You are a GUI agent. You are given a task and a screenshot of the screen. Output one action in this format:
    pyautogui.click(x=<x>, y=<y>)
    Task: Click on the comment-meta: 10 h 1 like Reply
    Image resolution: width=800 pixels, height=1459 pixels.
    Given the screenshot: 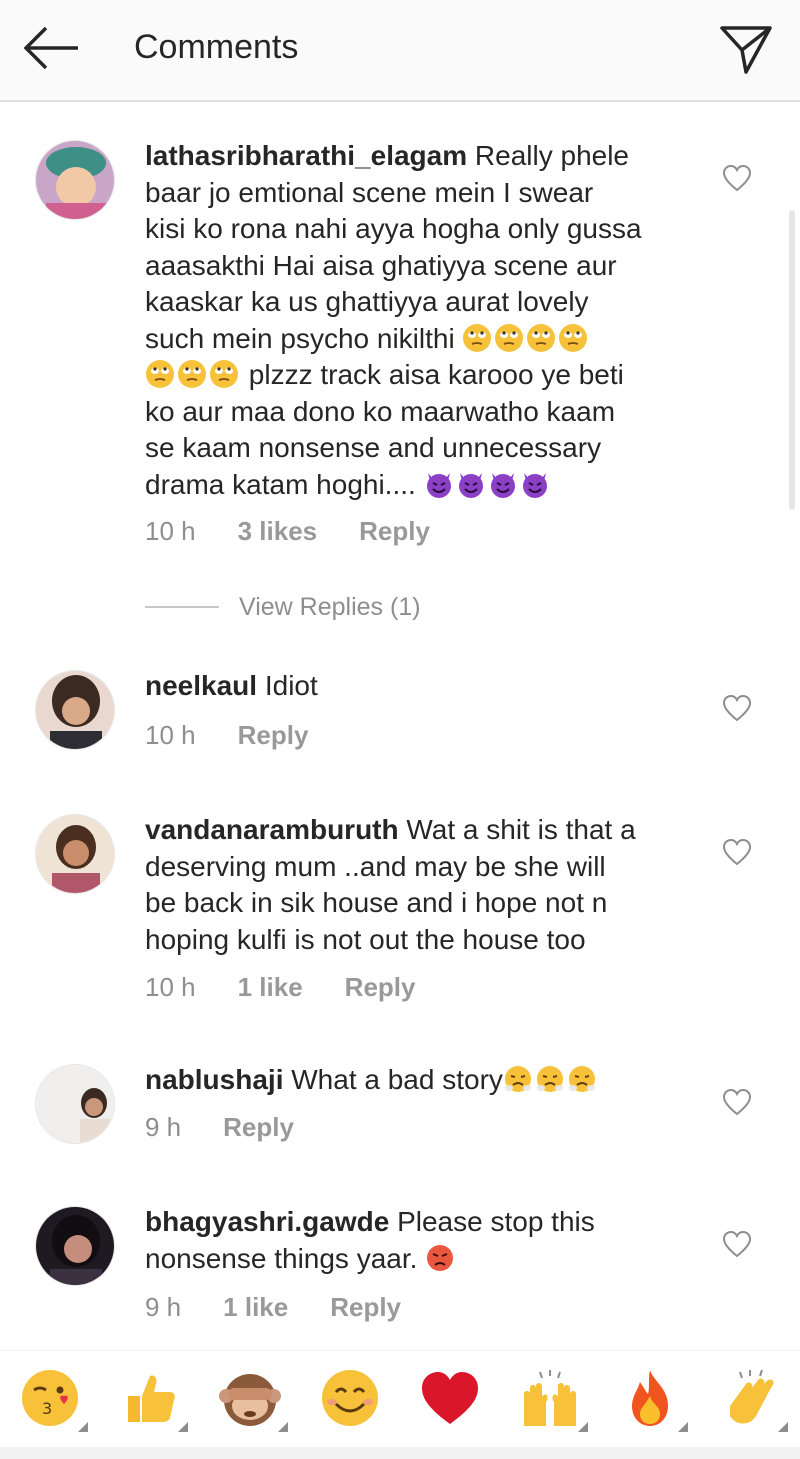 What is the action you would take?
    pyautogui.click(x=301, y=987)
    